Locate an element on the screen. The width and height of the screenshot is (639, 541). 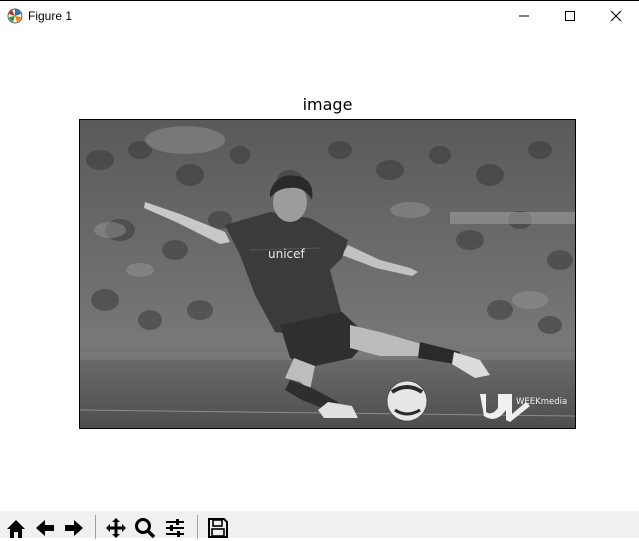
forward-button is located at coordinates (74, 528).